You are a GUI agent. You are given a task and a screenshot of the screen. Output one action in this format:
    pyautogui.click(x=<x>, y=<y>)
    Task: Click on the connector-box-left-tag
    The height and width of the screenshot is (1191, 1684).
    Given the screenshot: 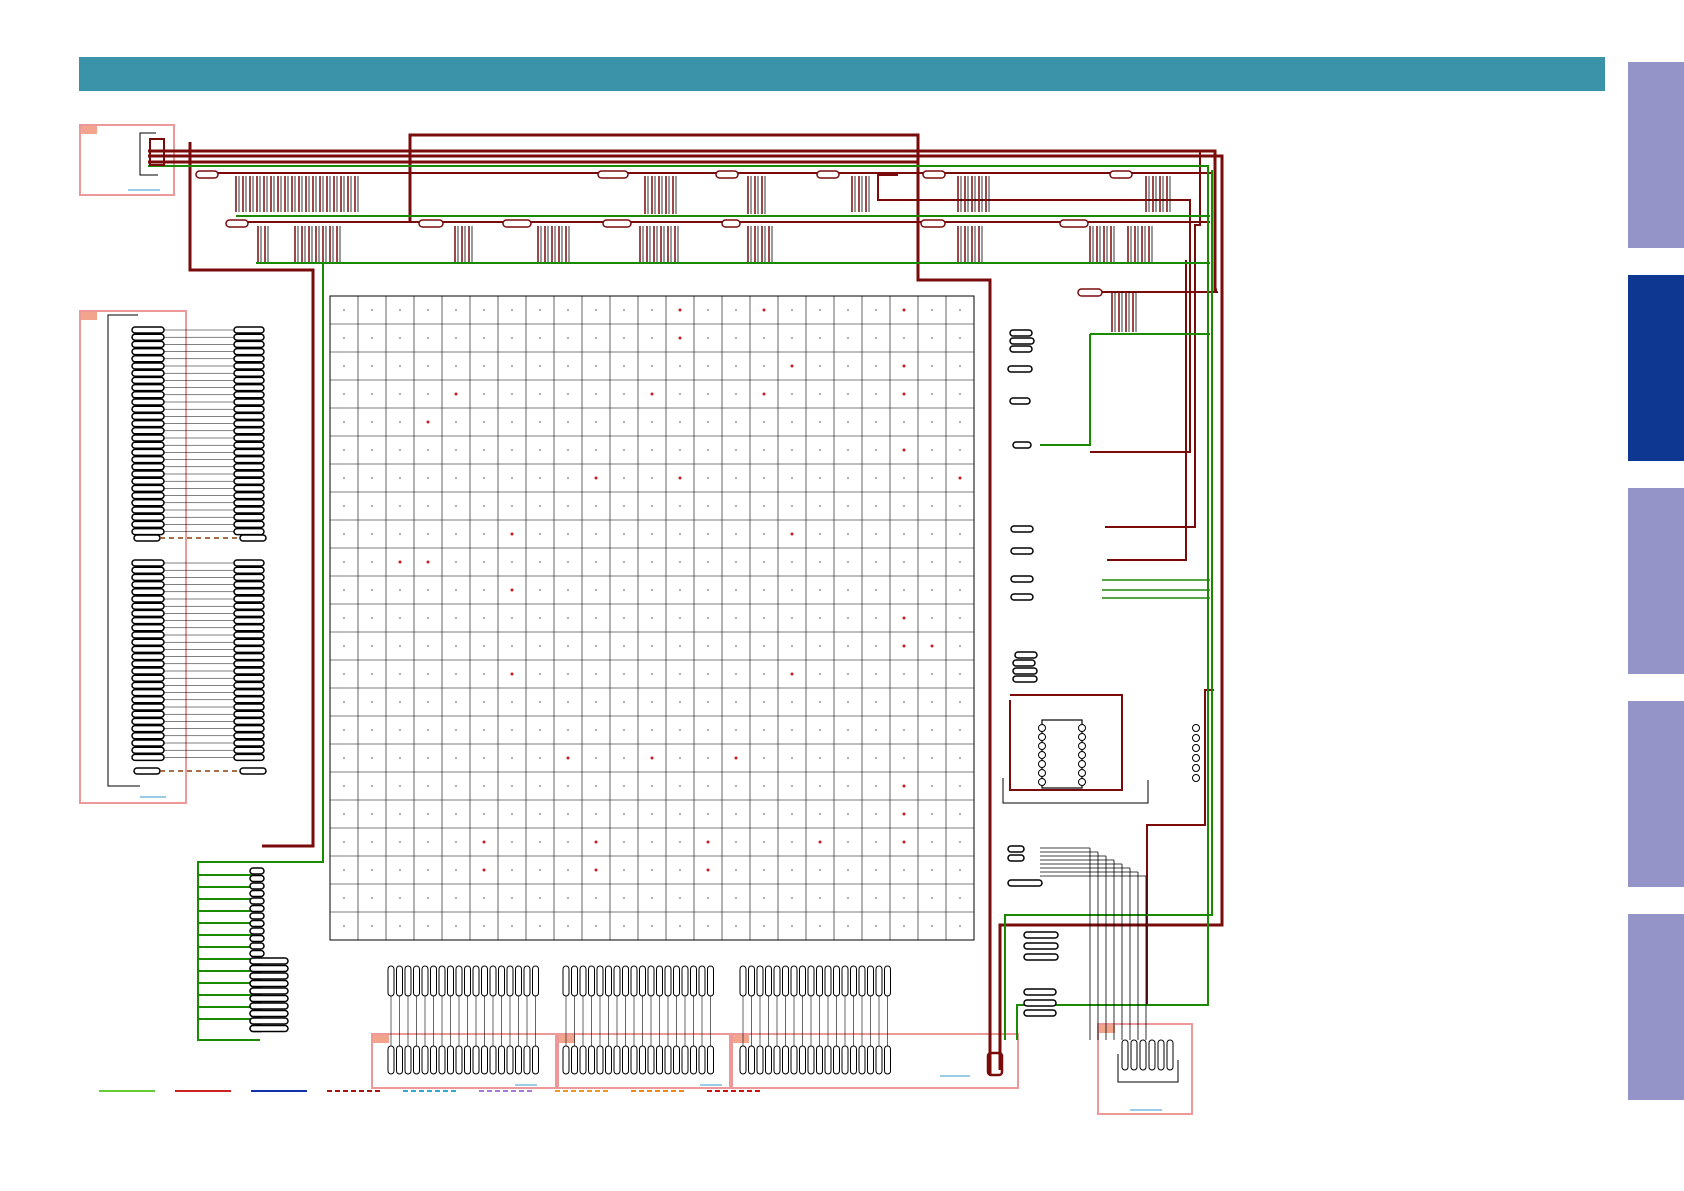 What is the action you would take?
    pyautogui.click(x=89, y=316)
    